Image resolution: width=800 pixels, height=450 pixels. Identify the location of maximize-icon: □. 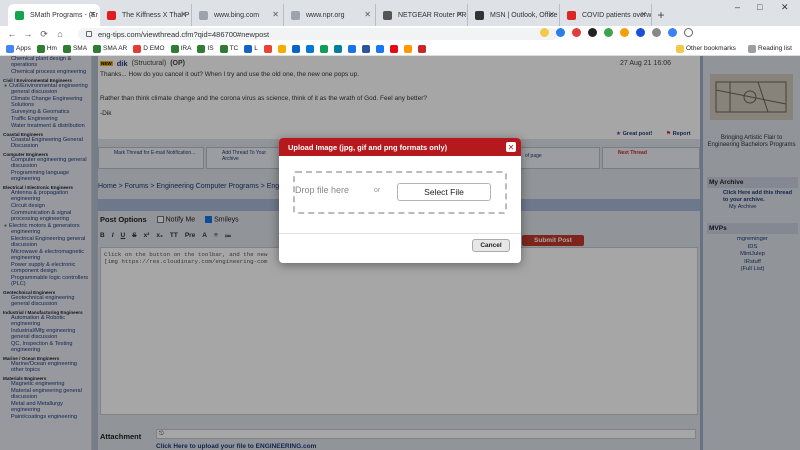
(759, 7).